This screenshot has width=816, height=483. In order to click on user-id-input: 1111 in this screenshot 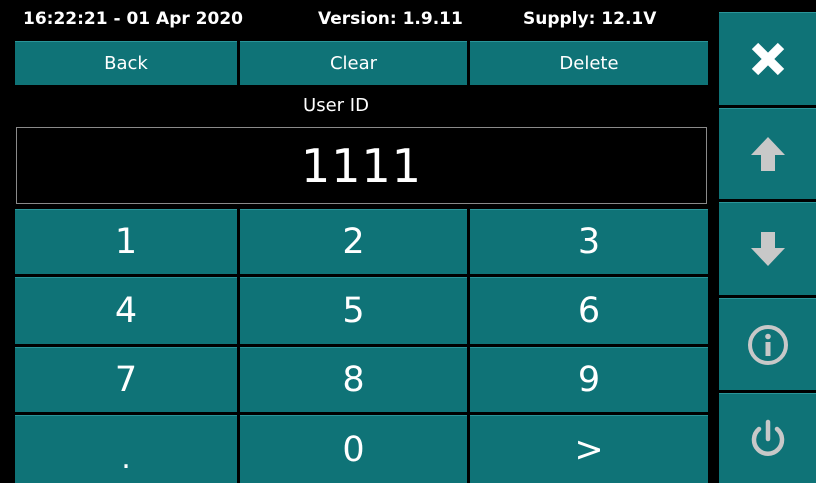, I will do `click(361, 165)`.